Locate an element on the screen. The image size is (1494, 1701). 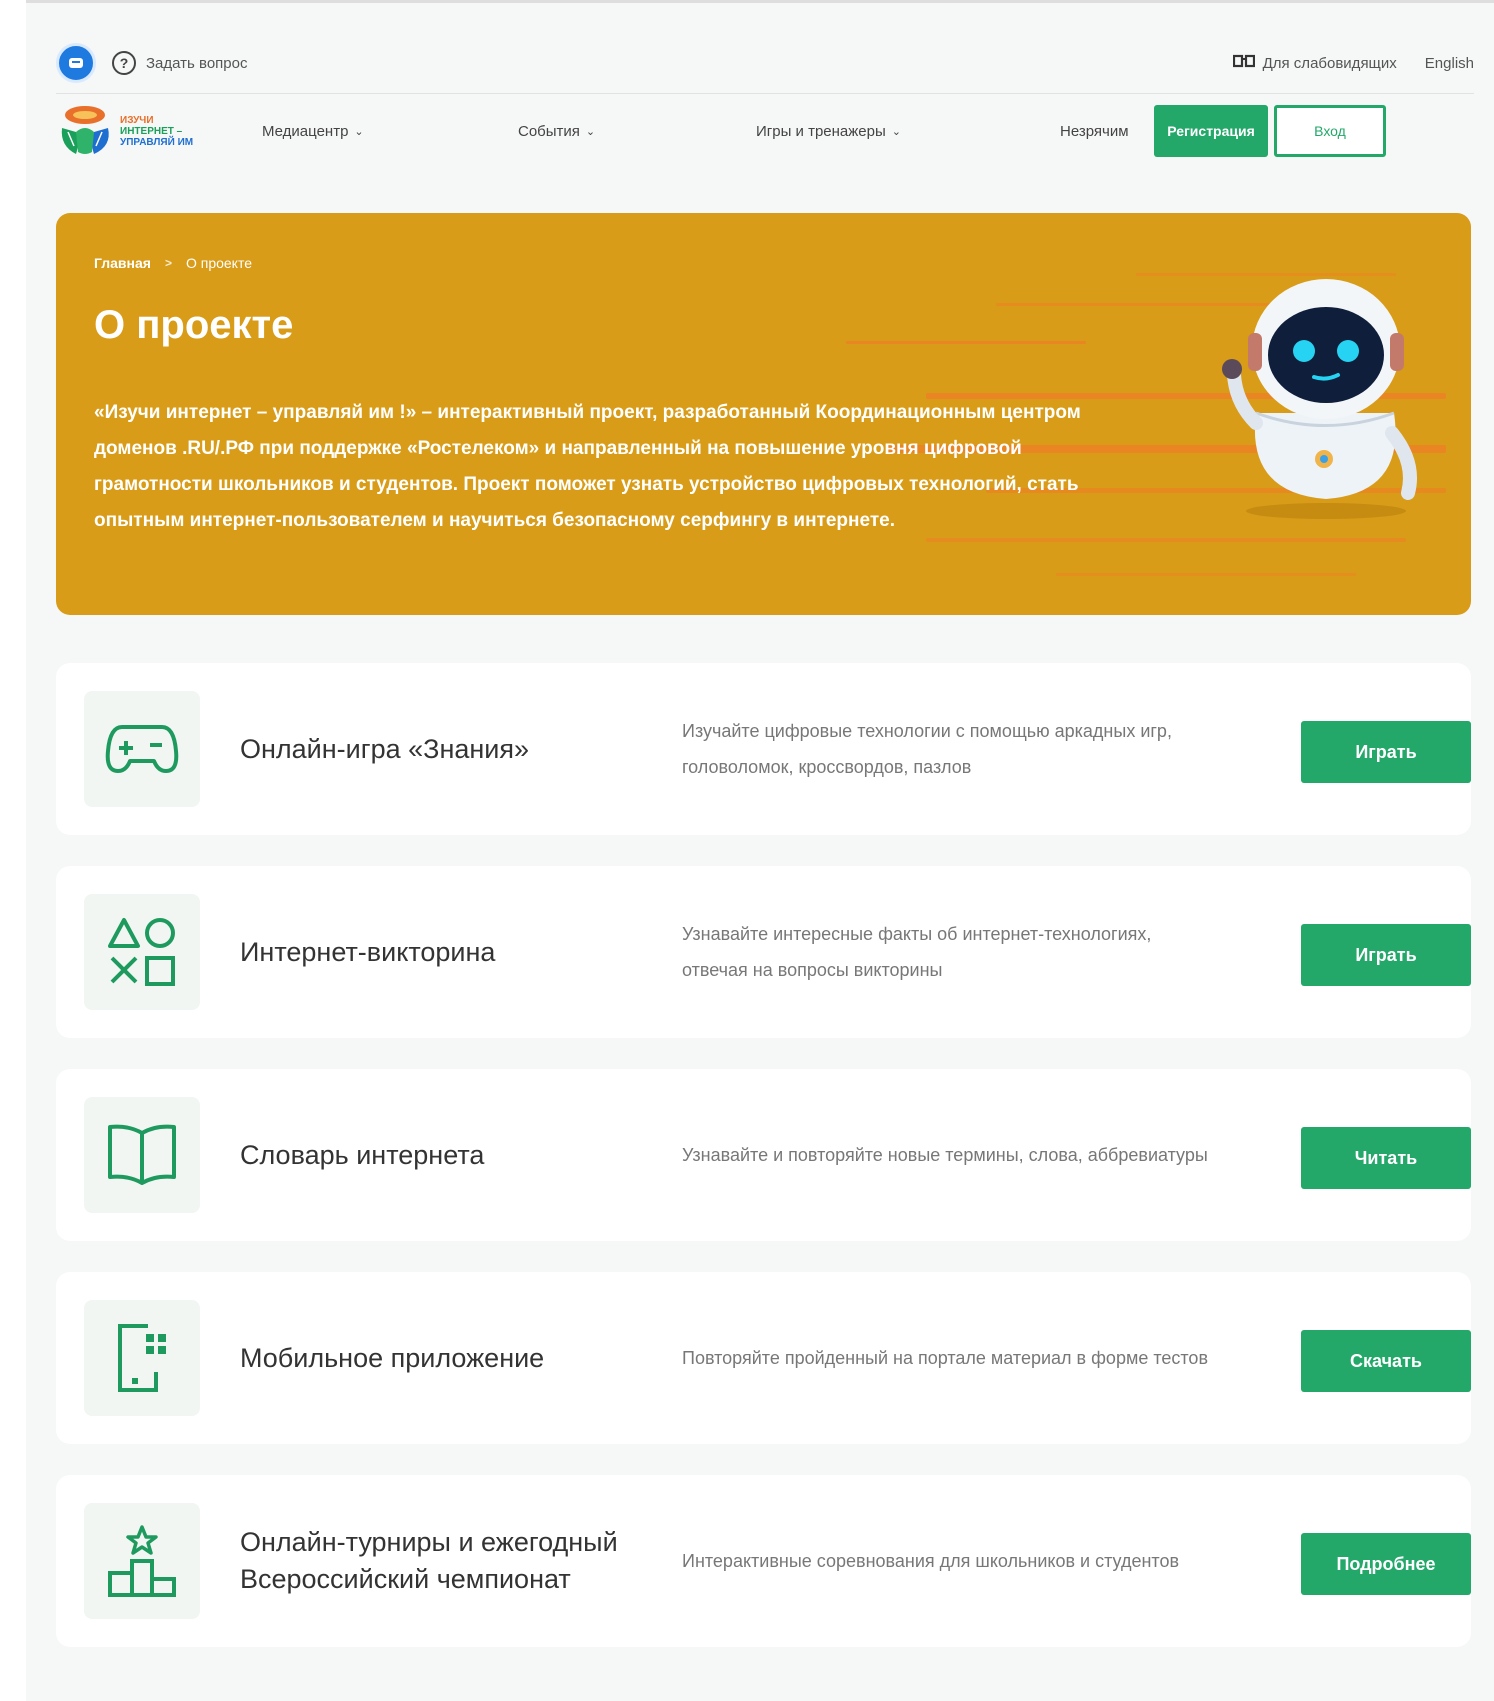
more-button: Подробнее is located at coordinates (1386, 1564).